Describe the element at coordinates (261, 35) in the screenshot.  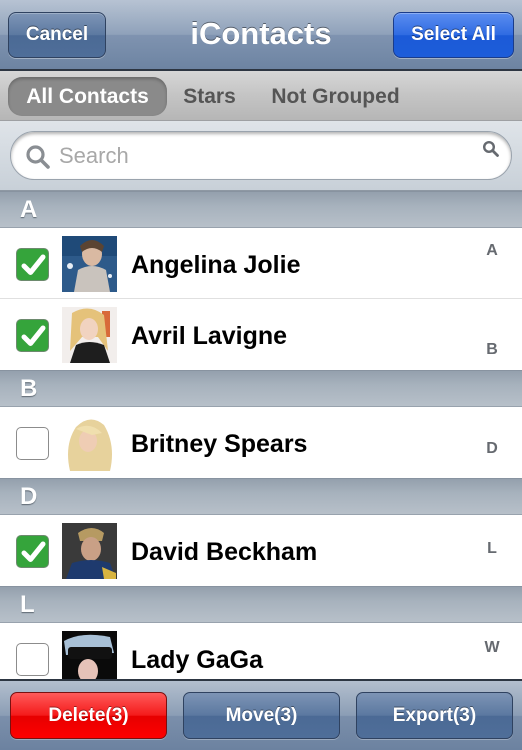
I see `navigation-bar: iContacts Cancel Select All` at that location.